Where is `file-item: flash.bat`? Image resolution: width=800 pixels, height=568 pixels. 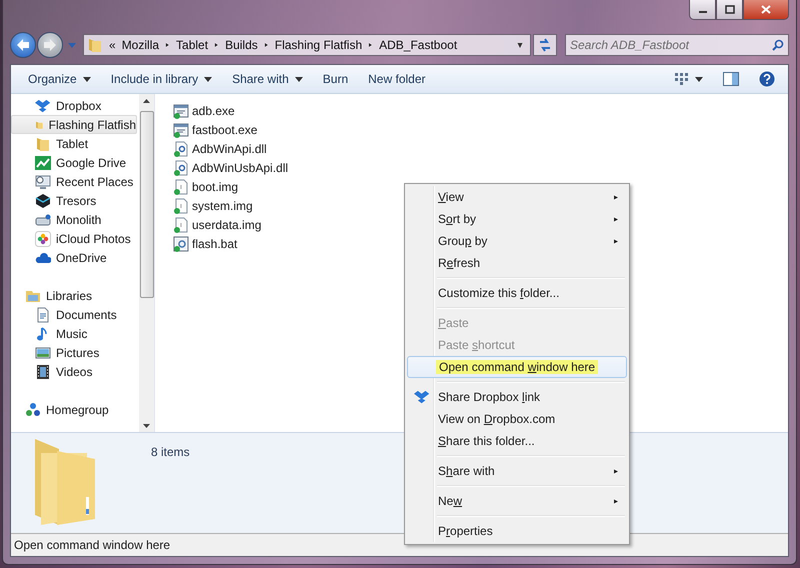
file-item: flash.bat is located at coordinates (205, 243).